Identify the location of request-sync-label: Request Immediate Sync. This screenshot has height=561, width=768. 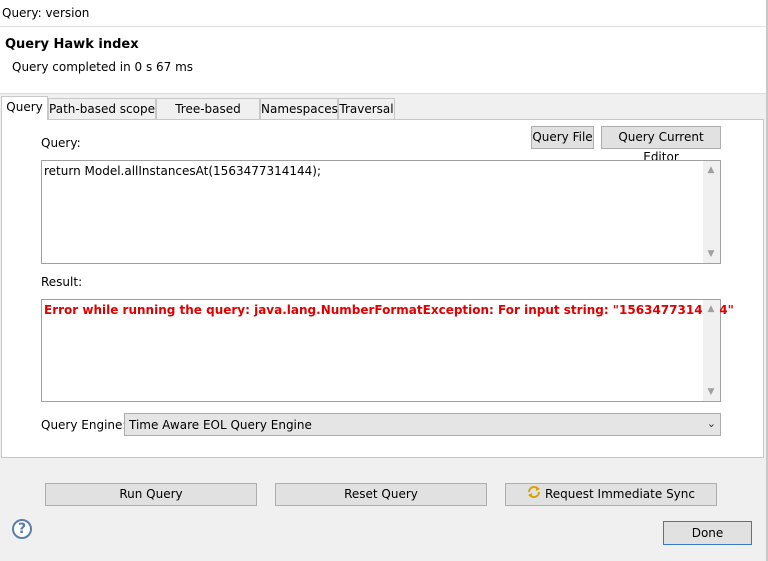
(620, 494).